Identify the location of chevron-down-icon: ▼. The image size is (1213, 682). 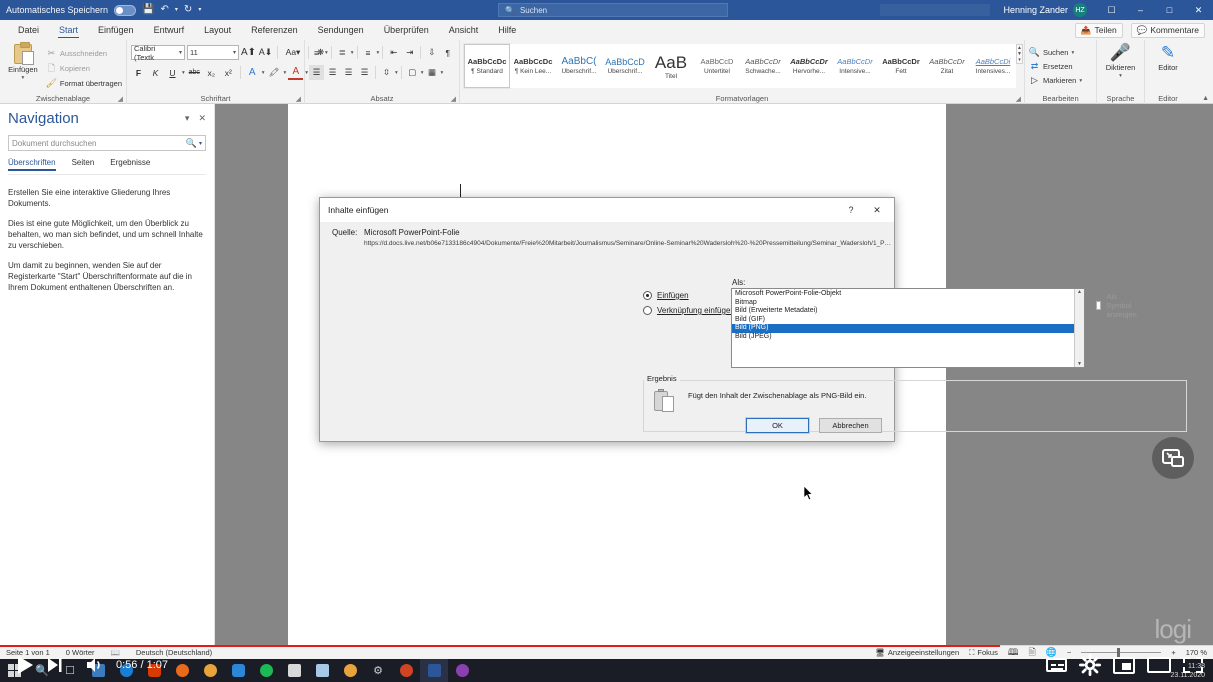
(1079, 364).